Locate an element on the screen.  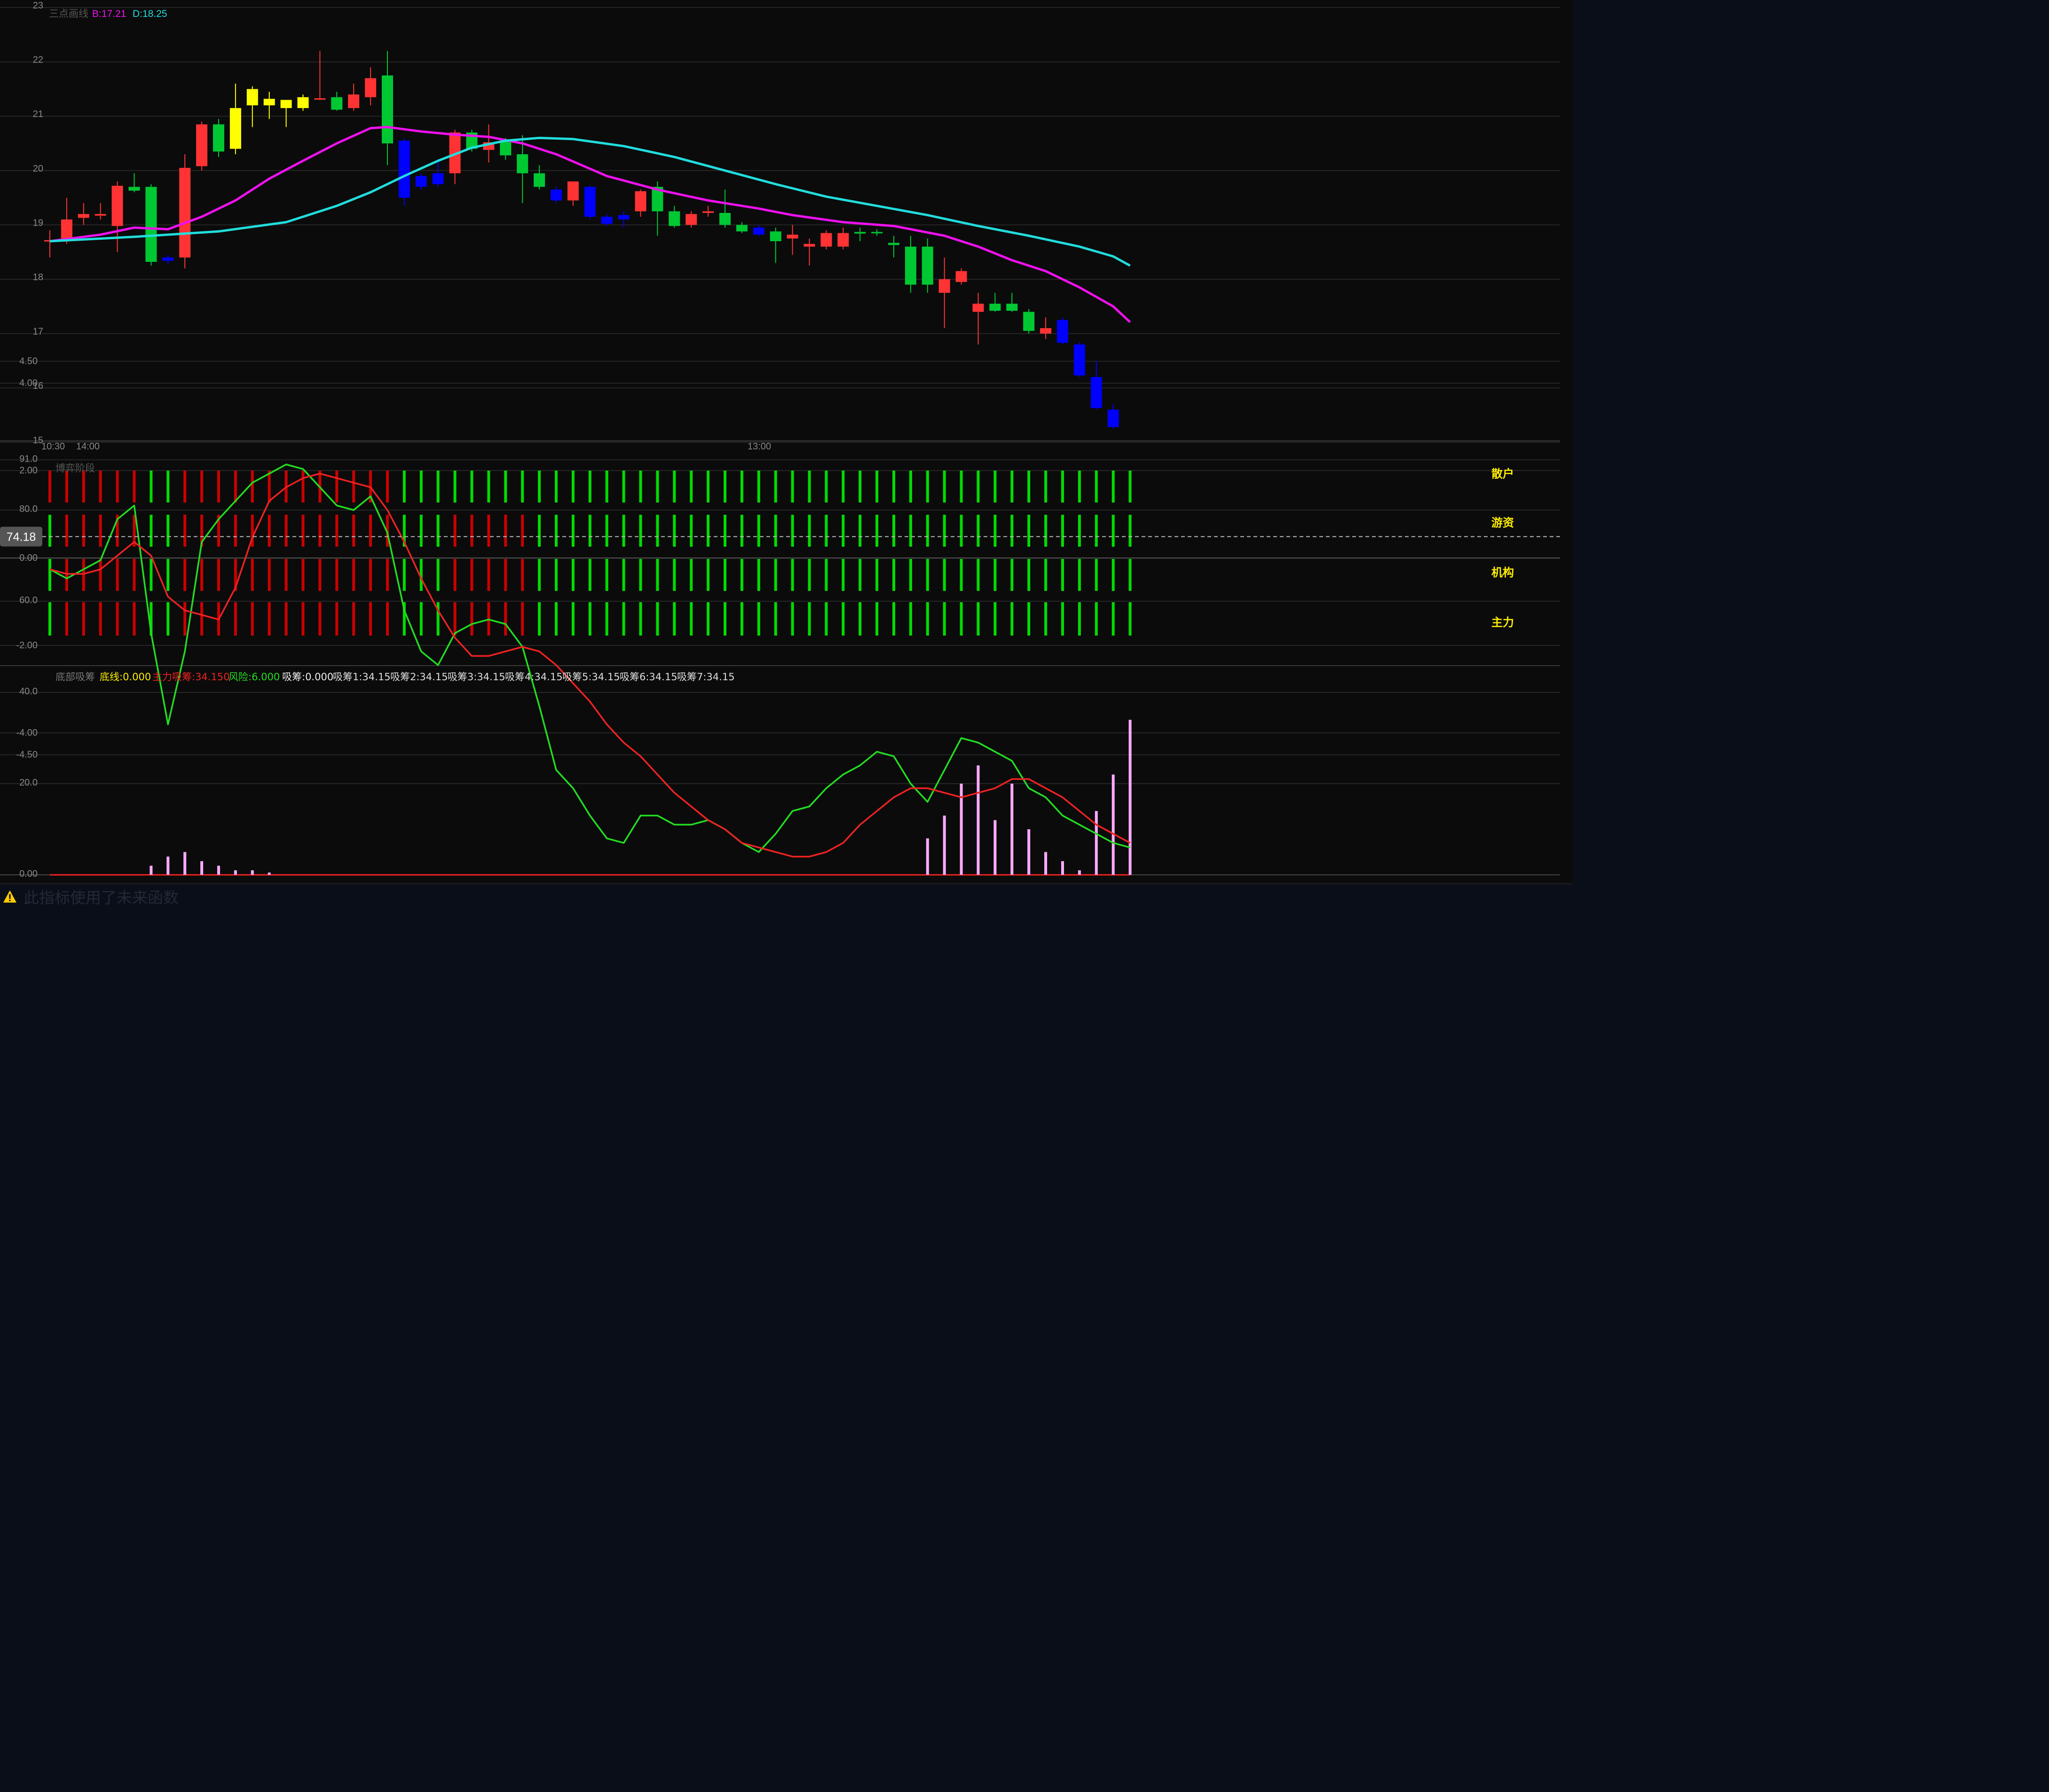
row-label-hot-money: 游资 is located at coordinates (1502, 522).